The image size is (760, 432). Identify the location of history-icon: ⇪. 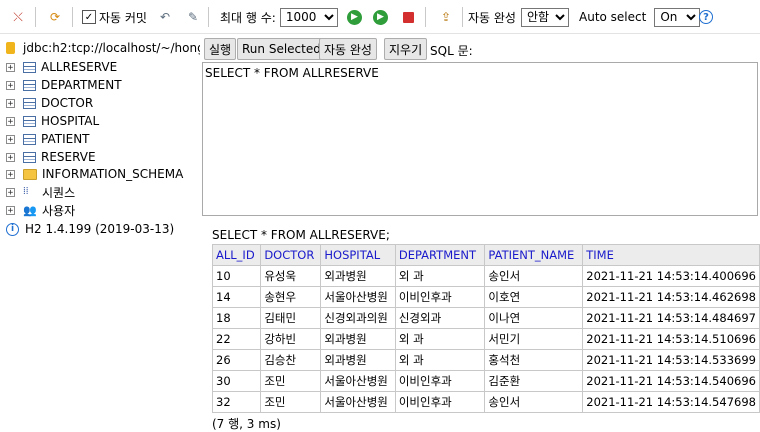
(446, 17).